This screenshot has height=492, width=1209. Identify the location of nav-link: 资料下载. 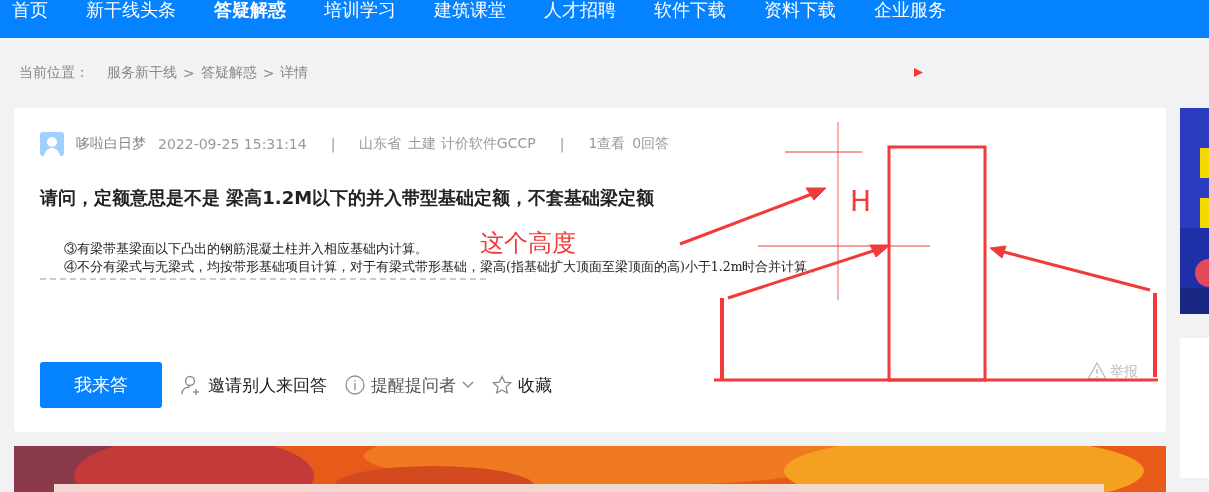
(800, 10).